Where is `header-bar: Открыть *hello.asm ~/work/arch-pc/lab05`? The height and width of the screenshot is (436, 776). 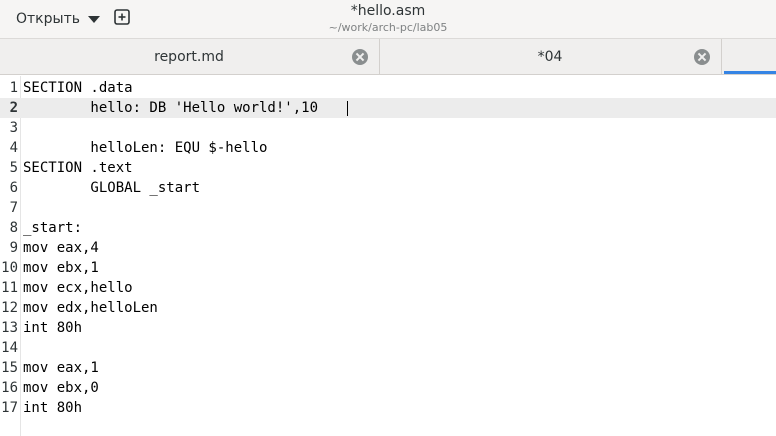
header-bar: Открыть *hello.asm ~/work/arch-pc/lab05 is located at coordinates (388, 19).